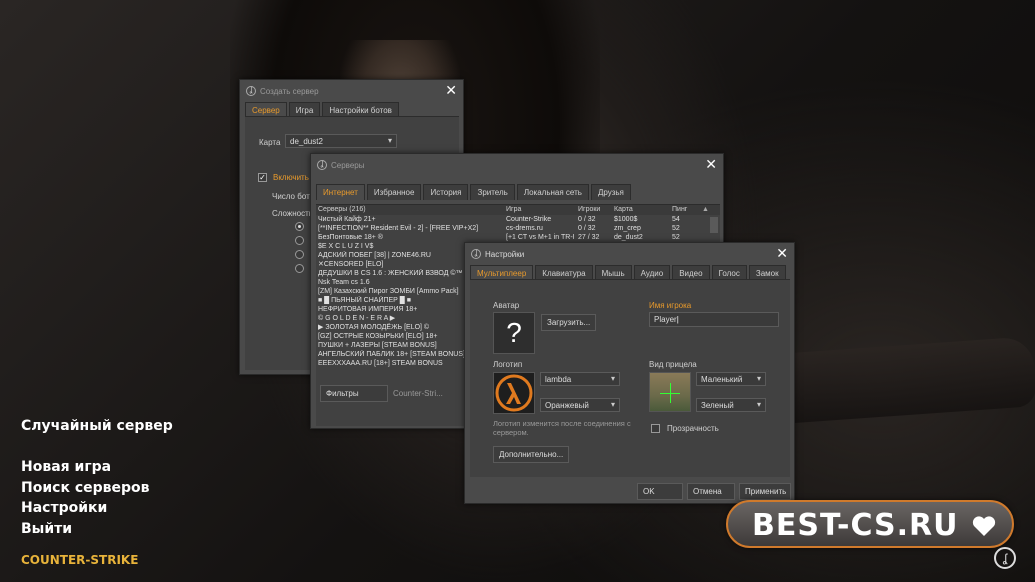 The image size is (1035, 582). Describe the element at coordinates (347, 219) in the screenshot. I see `server-name-cell: Чистый Кайф 21+` at that location.